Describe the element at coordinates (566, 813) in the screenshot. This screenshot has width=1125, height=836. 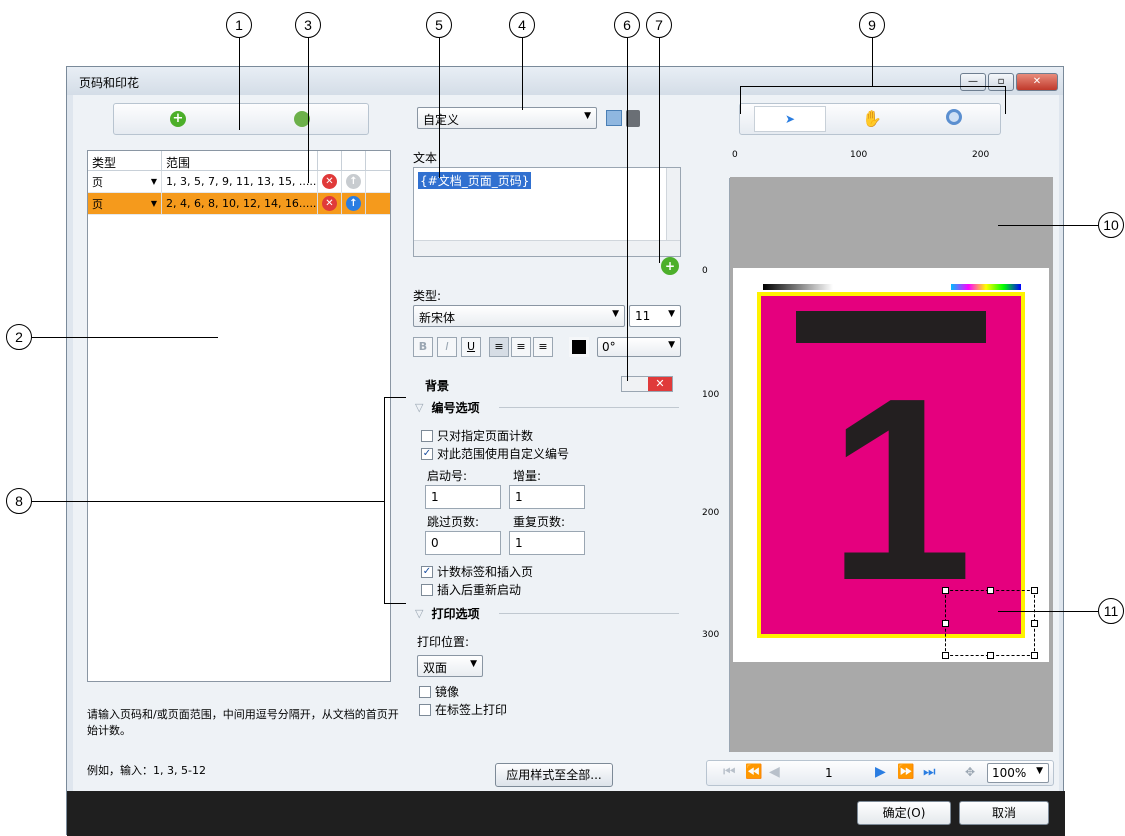
I see `footer-bar: 确定(O) 取消` at that location.